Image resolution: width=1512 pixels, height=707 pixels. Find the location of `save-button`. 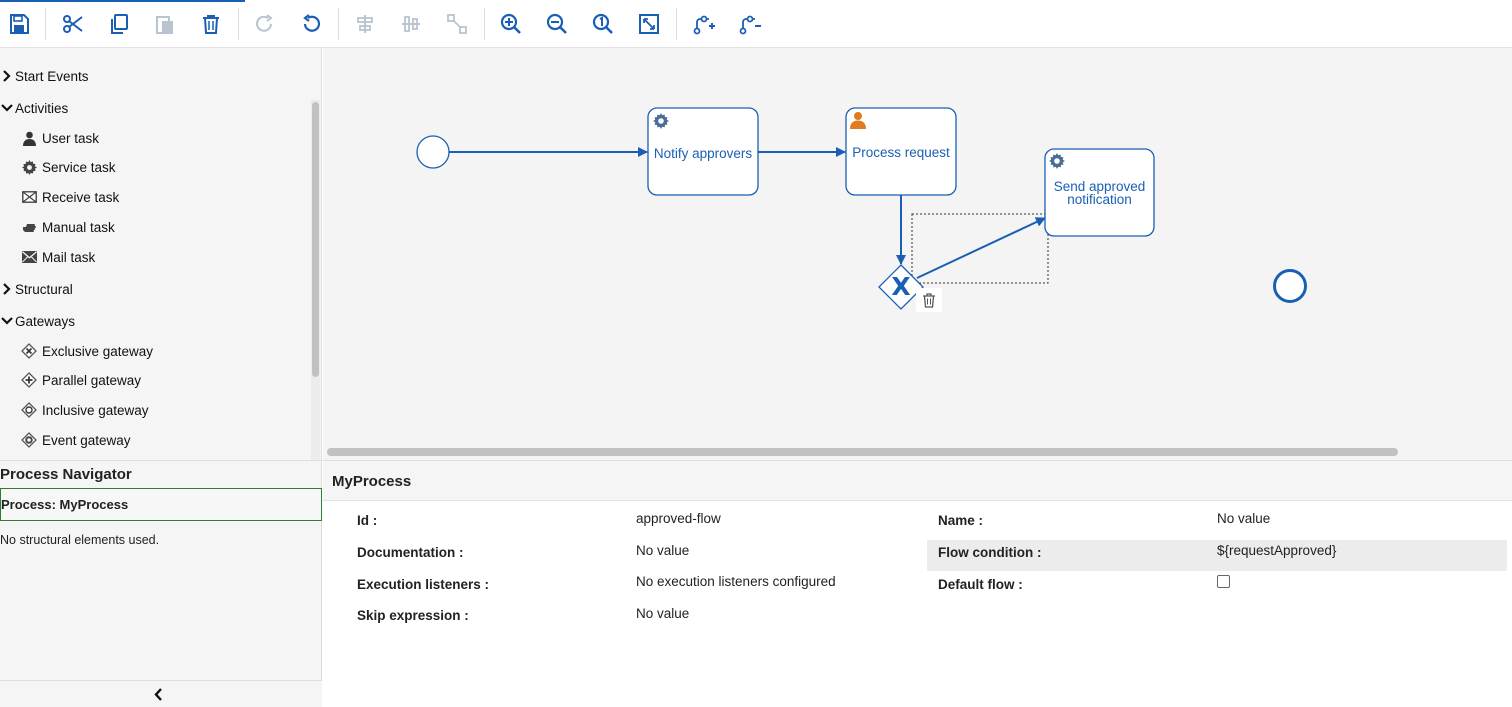

save-button is located at coordinates (19, 24).